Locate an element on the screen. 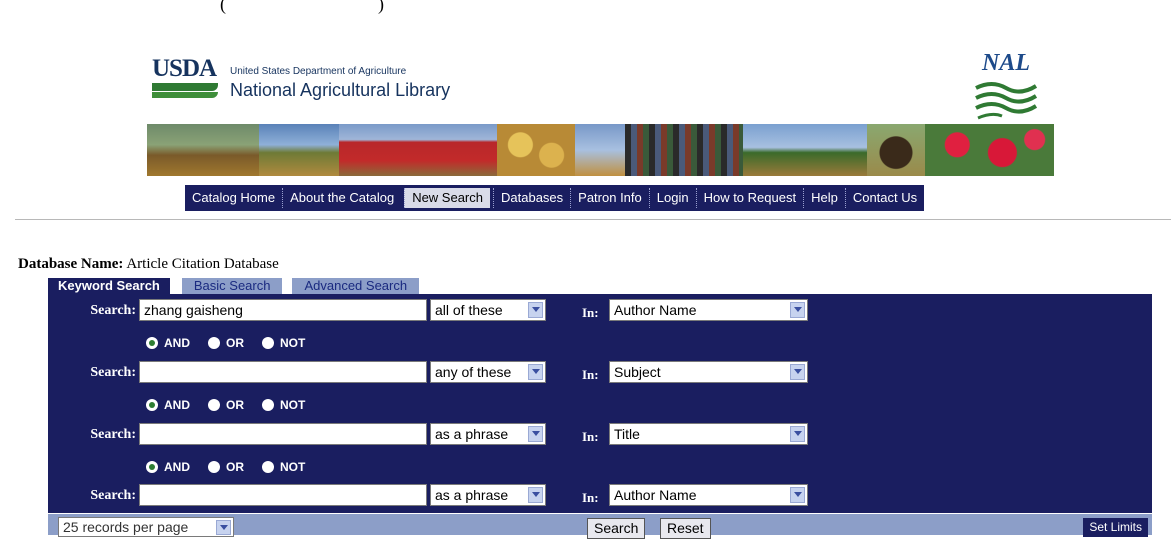  match-type-select: any of these is located at coordinates (488, 372).